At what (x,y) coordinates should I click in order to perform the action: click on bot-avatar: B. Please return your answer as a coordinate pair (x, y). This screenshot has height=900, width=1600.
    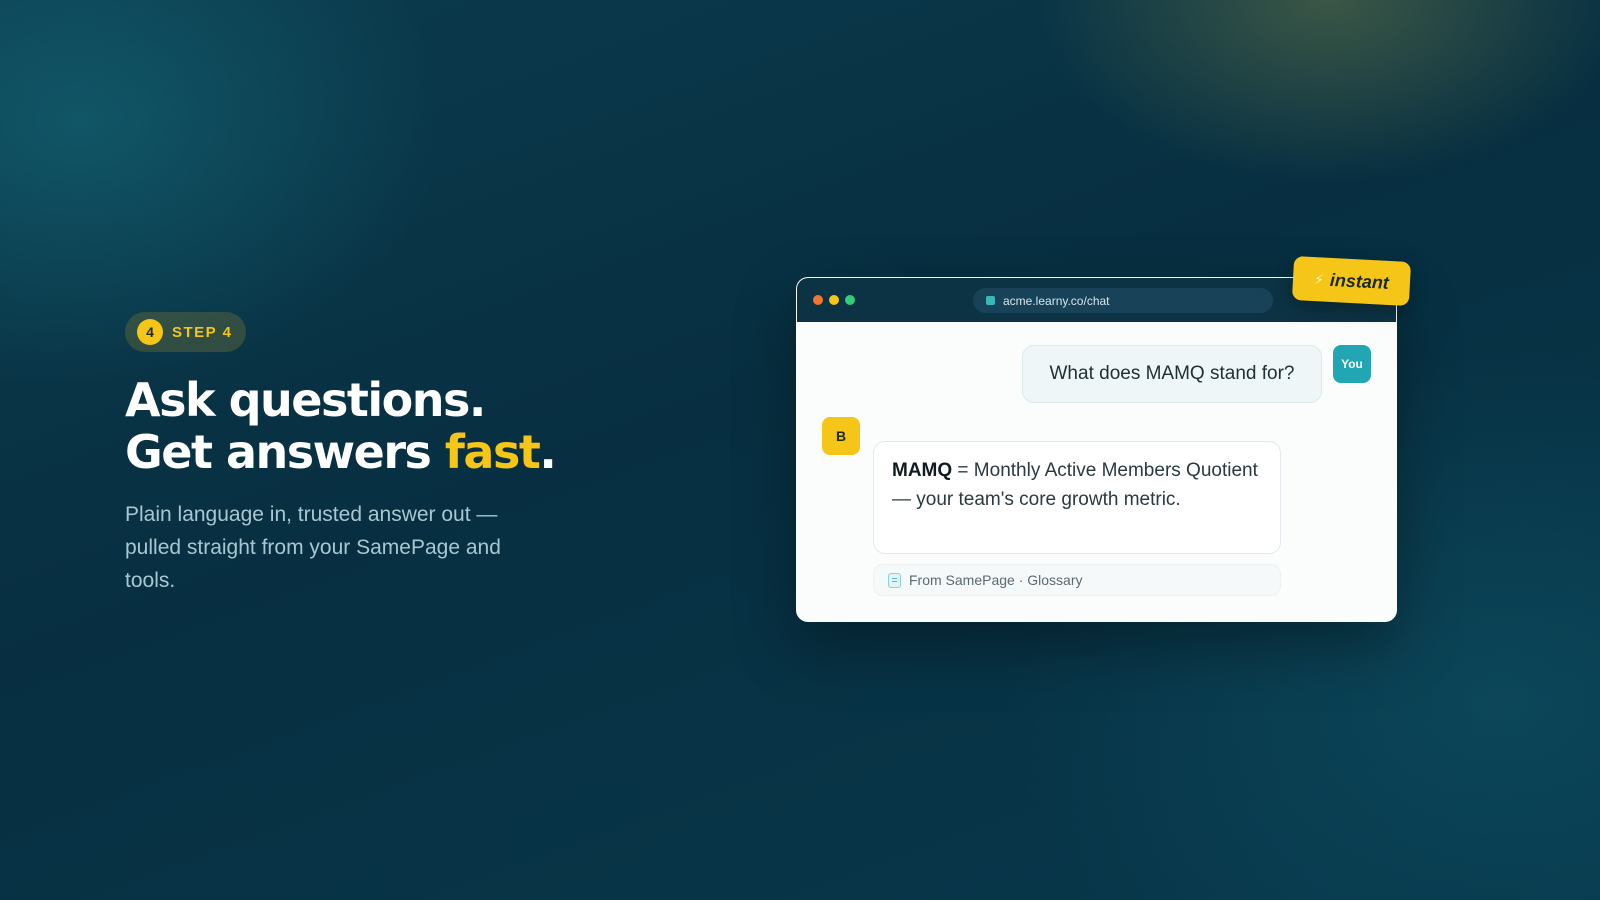
    Looking at the image, I should click on (841, 436).